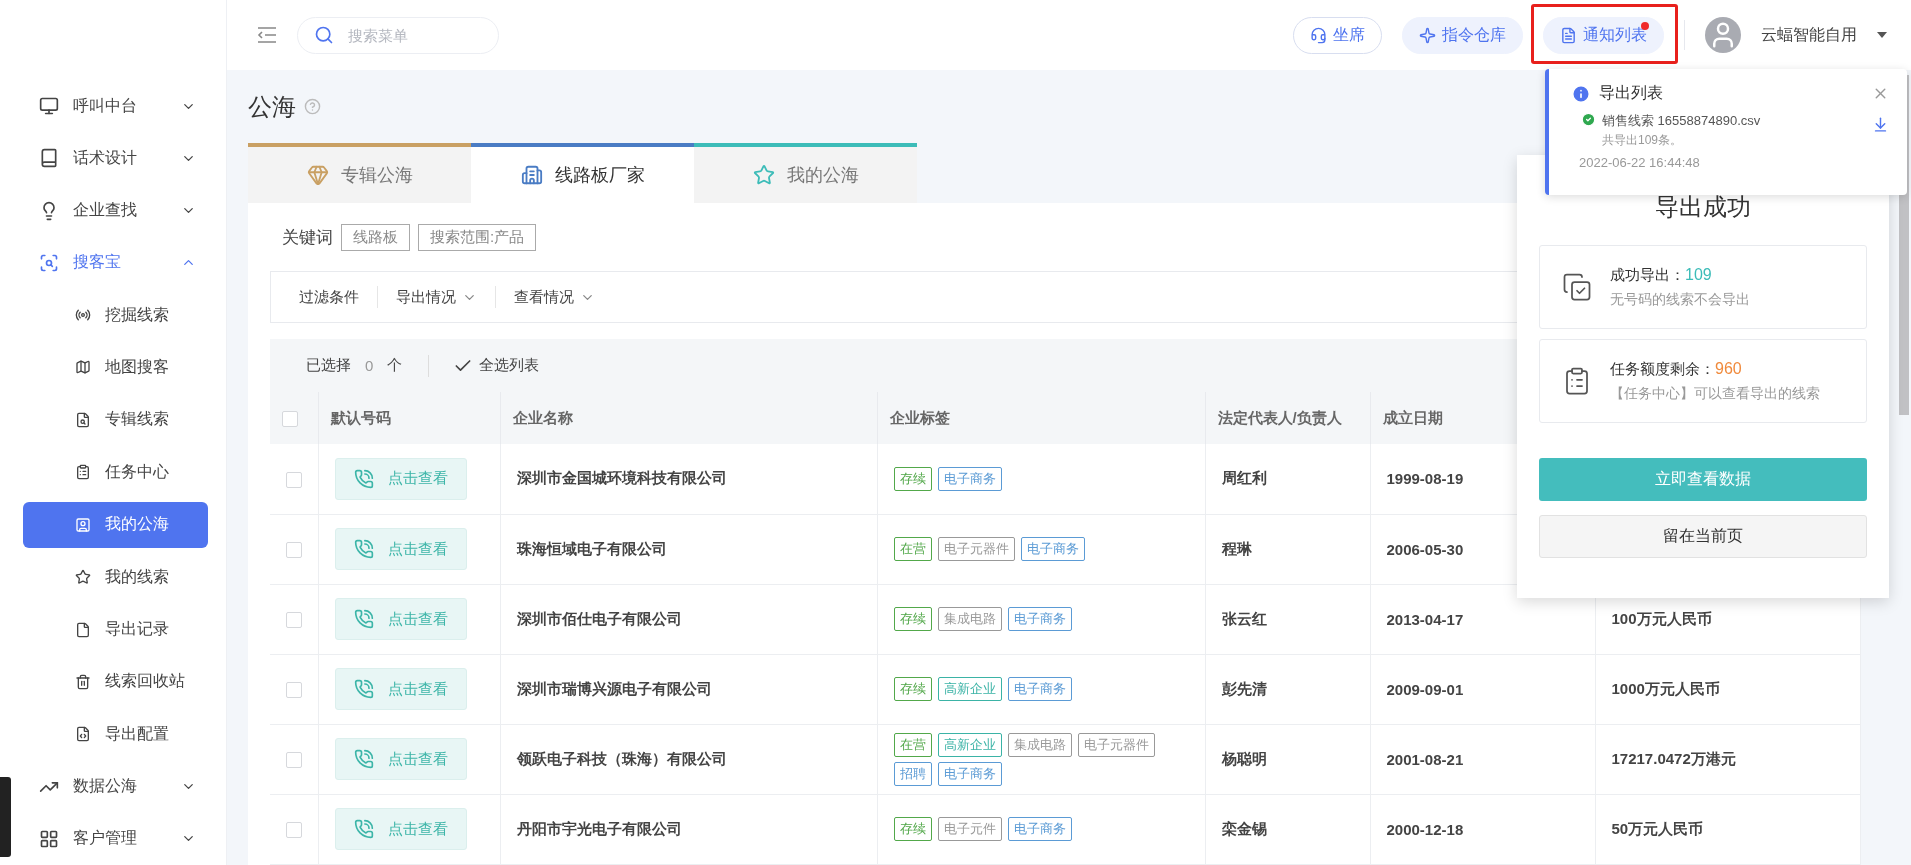  What do you see at coordinates (1287, 829) in the screenshot?
I see `table-cell: 栾金锡` at bounding box center [1287, 829].